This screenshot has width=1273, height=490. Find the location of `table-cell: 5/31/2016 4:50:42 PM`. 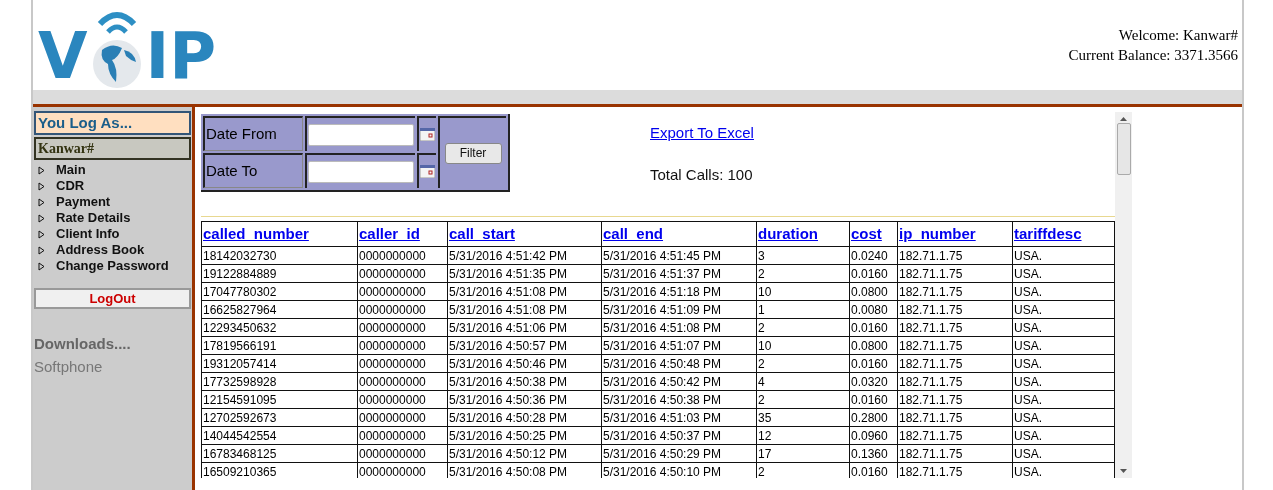

table-cell: 5/31/2016 4:50:42 PM is located at coordinates (679, 381).